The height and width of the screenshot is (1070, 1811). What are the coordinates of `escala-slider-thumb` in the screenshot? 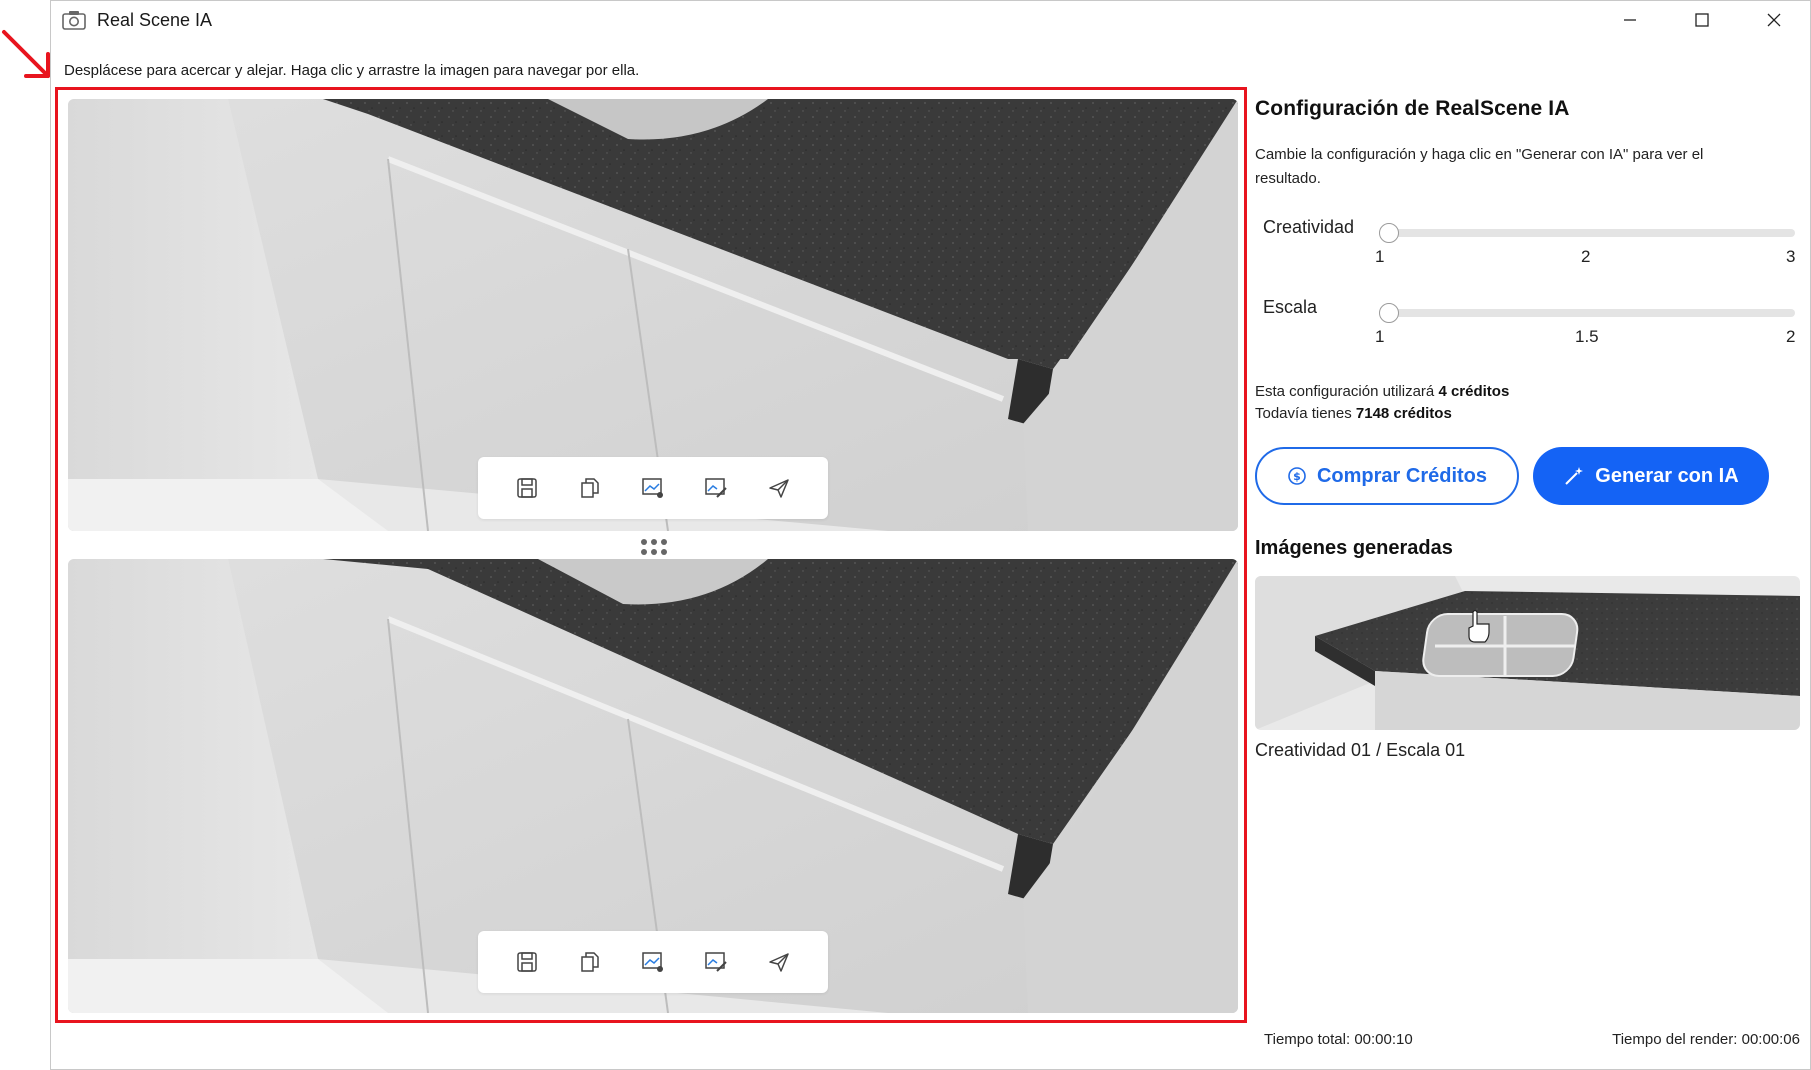 It's located at (1389, 313).